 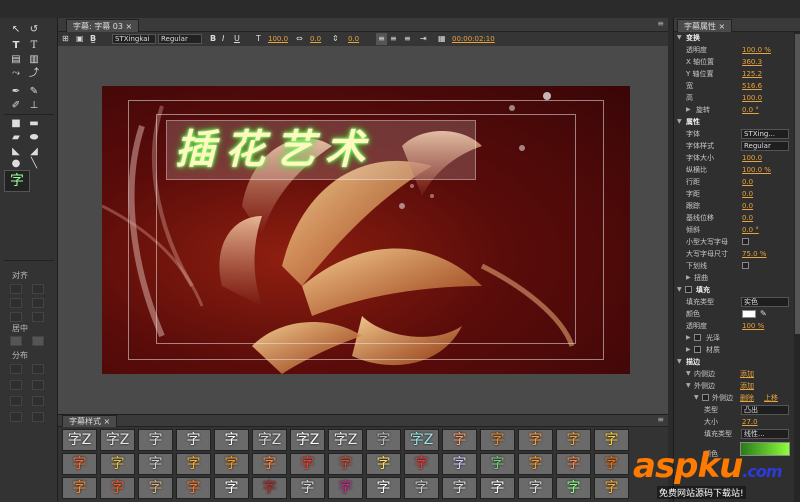 I want to click on distribute-space-v-icon, so click(x=38, y=417).